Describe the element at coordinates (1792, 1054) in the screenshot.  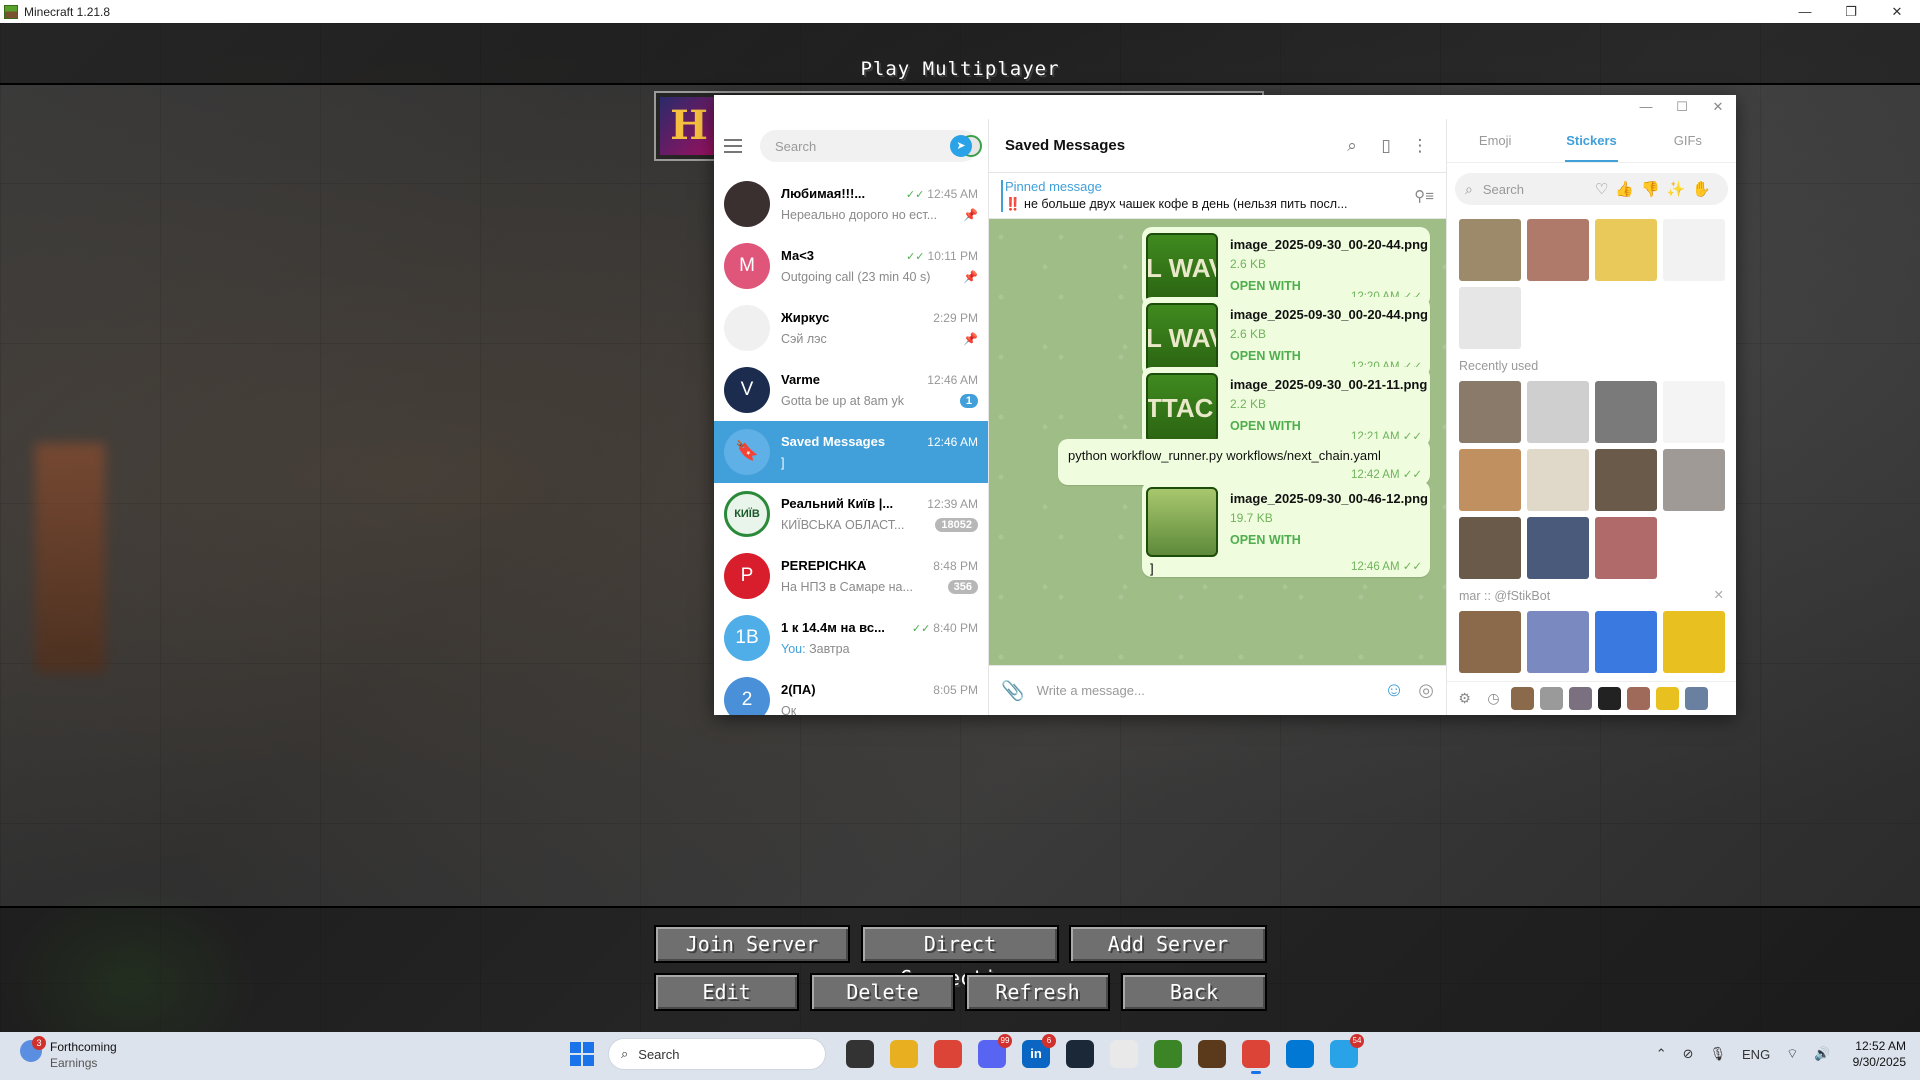
I see `wifi-icon: ⌔` at that location.